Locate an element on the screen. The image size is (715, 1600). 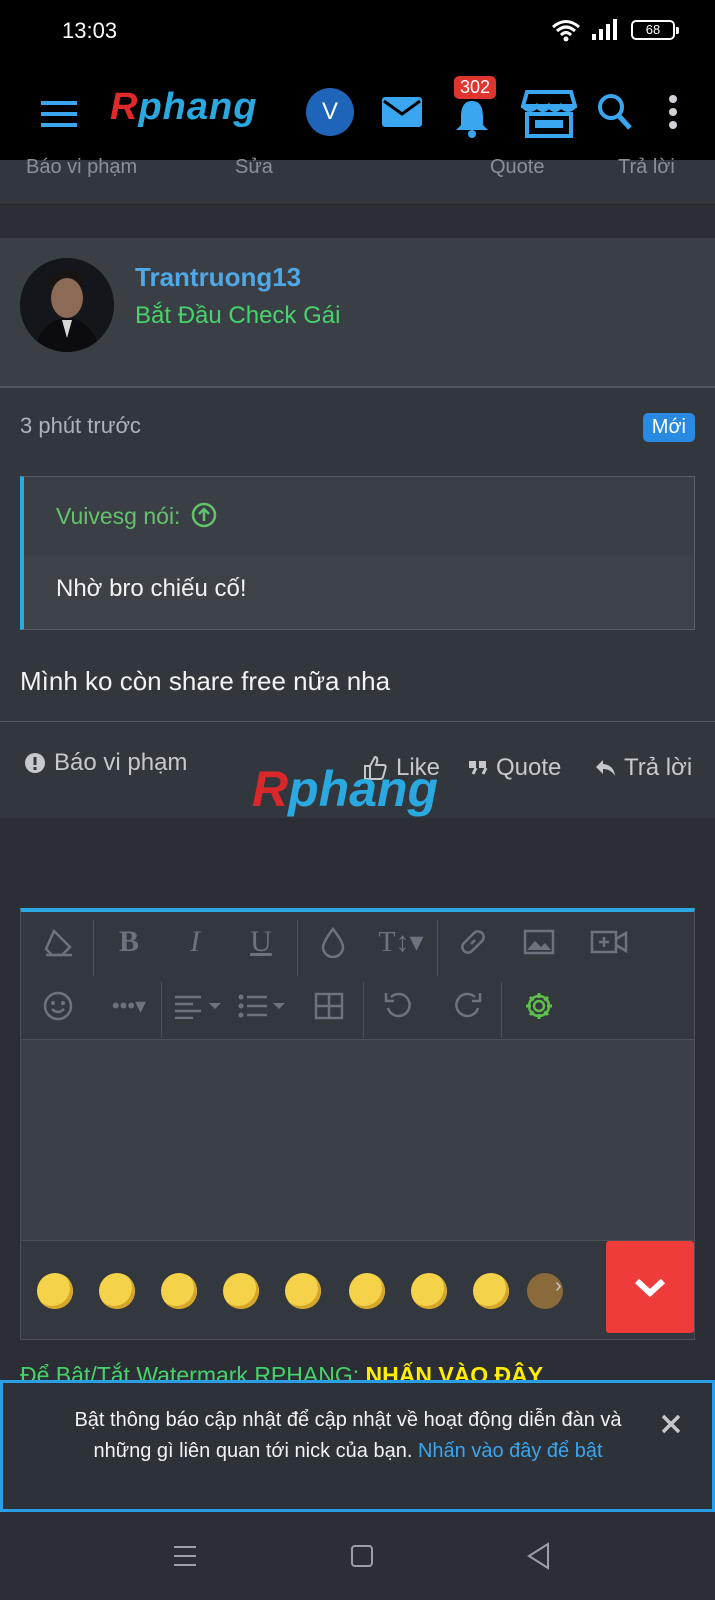
wink-emoji-icon is located at coordinates (117, 1291).